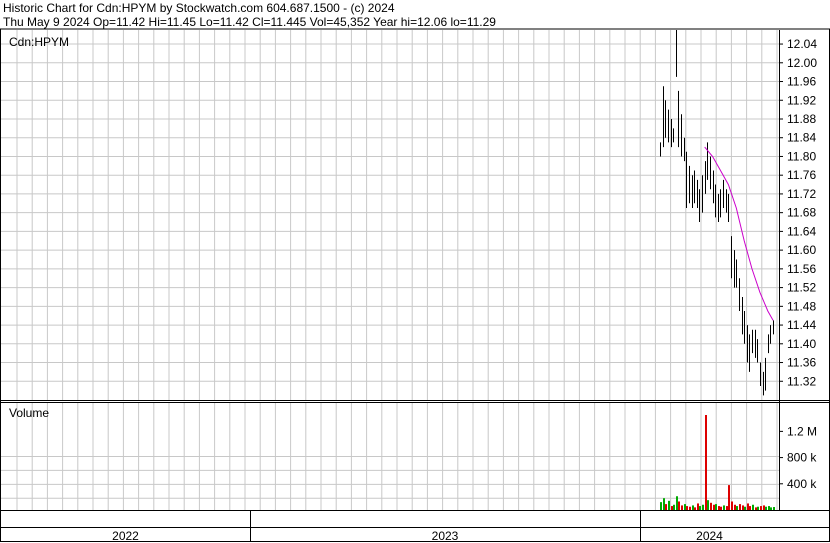  I want to click on price-tick-label: 12.00, so click(802, 63).